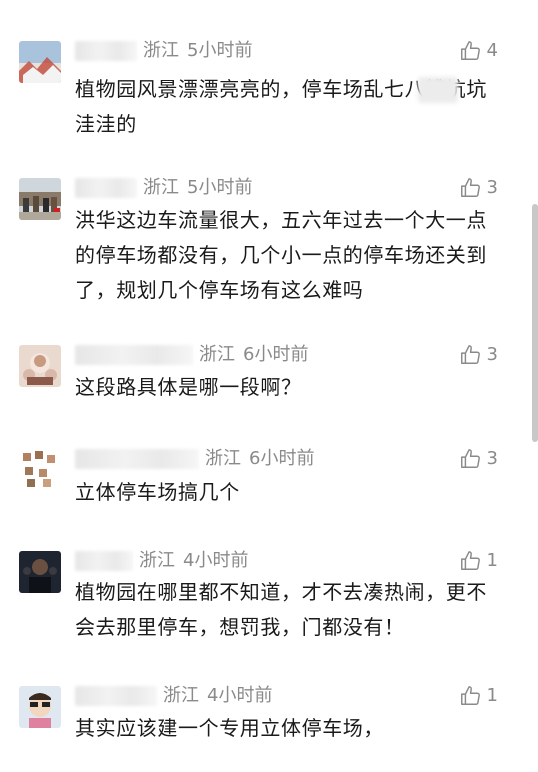  What do you see at coordinates (188, 387) in the screenshot?
I see `comment-text: 这段路具体是哪一段啊？` at bounding box center [188, 387].